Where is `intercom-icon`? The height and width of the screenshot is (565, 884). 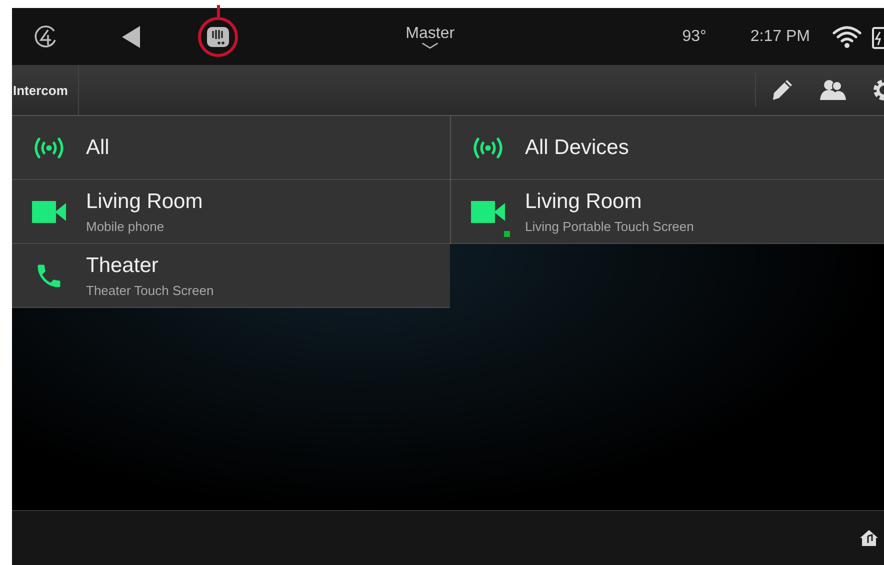 intercom-icon is located at coordinates (218, 36).